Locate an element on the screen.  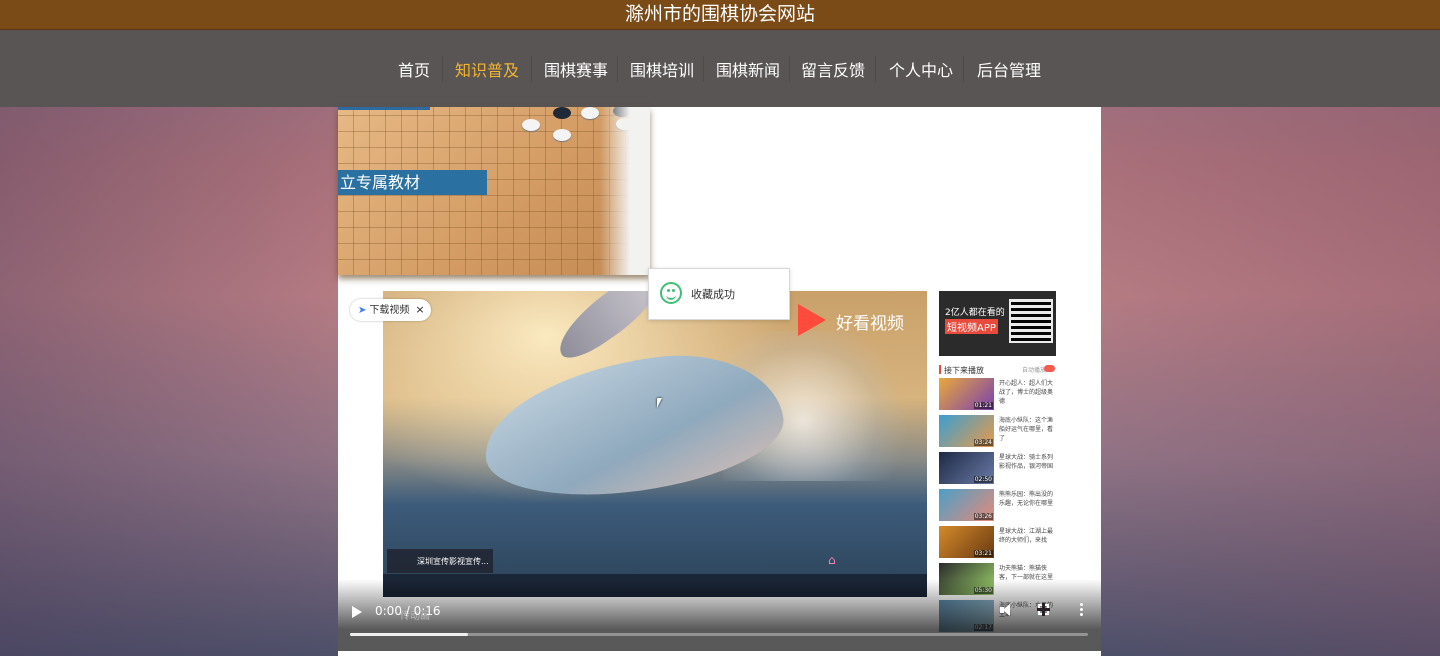
nav-item-1: 知识普及 is located at coordinates (487, 69).